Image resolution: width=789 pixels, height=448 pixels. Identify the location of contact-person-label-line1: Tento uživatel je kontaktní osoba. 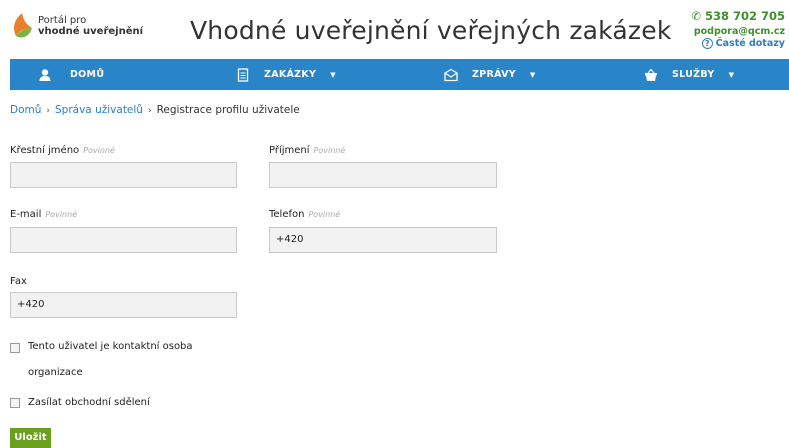
(110, 346).